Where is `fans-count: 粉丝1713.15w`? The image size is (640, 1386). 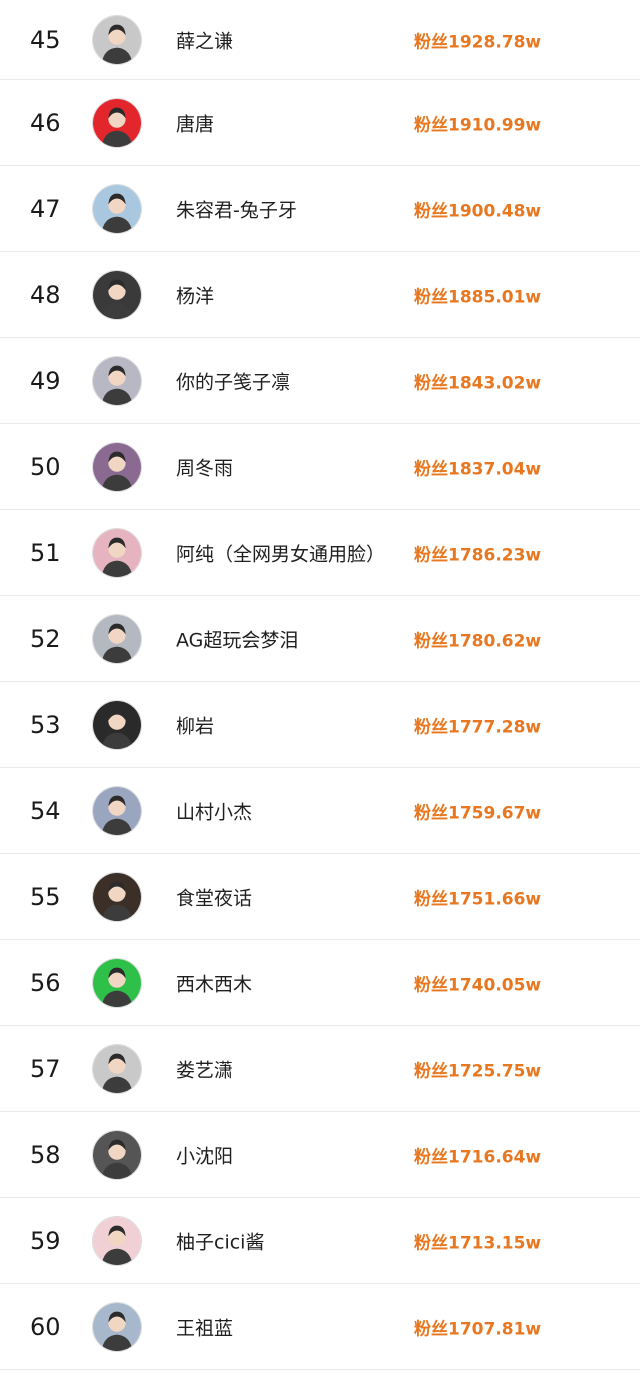
fans-count: 粉丝1713.15w is located at coordinates (478, 1243).